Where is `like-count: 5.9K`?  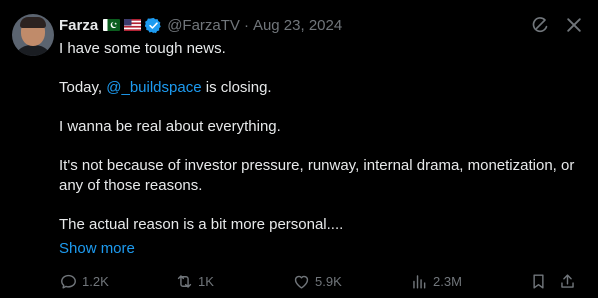 like-count: 5.9K is located at coordinates (328, 281).